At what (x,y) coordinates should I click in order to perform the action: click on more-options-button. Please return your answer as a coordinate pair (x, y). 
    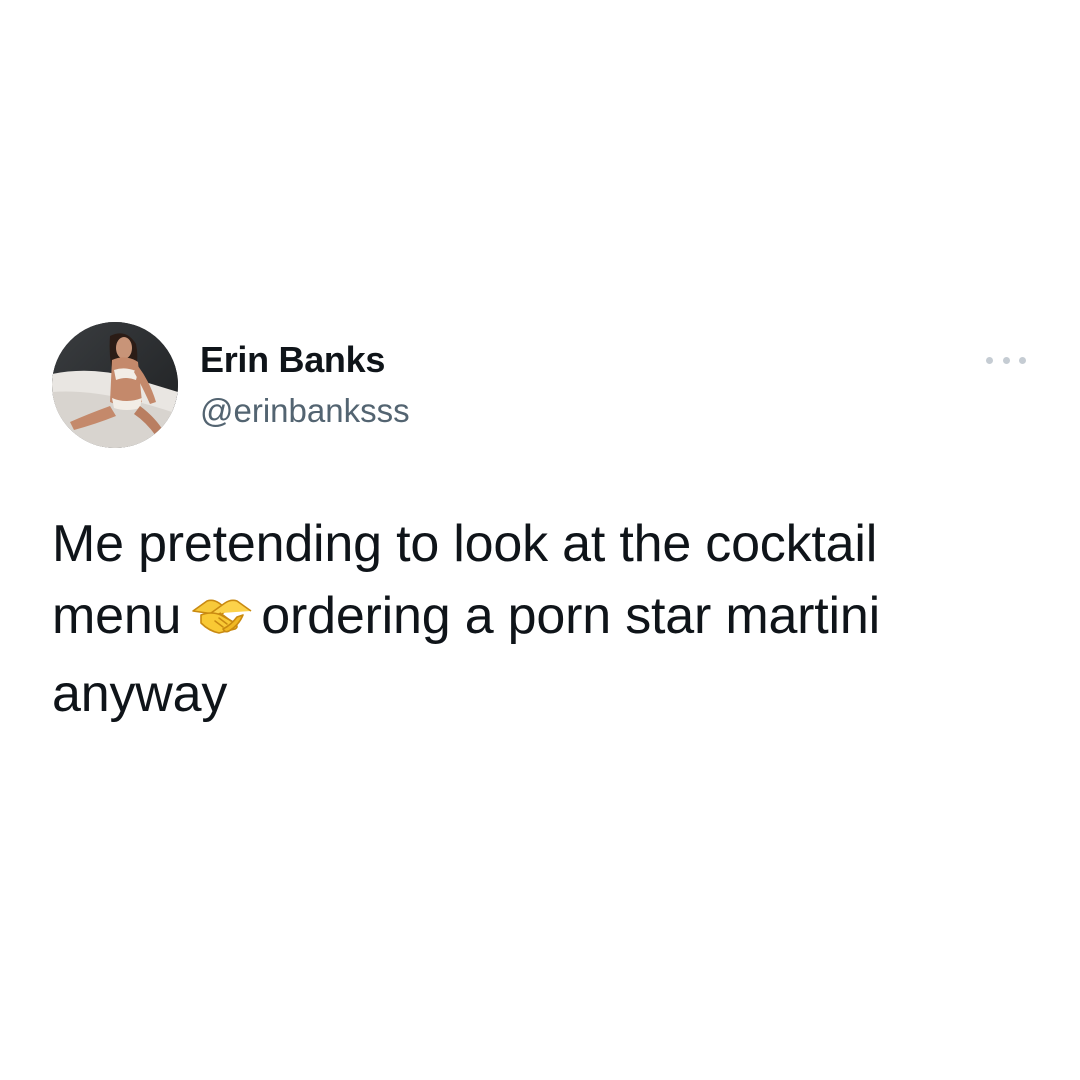
    Looking at the image, I should click on (1006, 360).